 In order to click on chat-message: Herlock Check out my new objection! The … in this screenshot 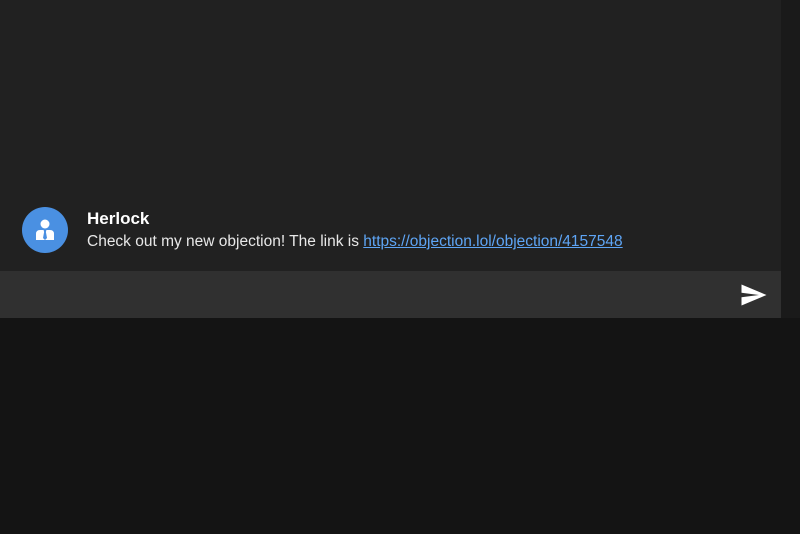, I will do `click(397, 231)`.